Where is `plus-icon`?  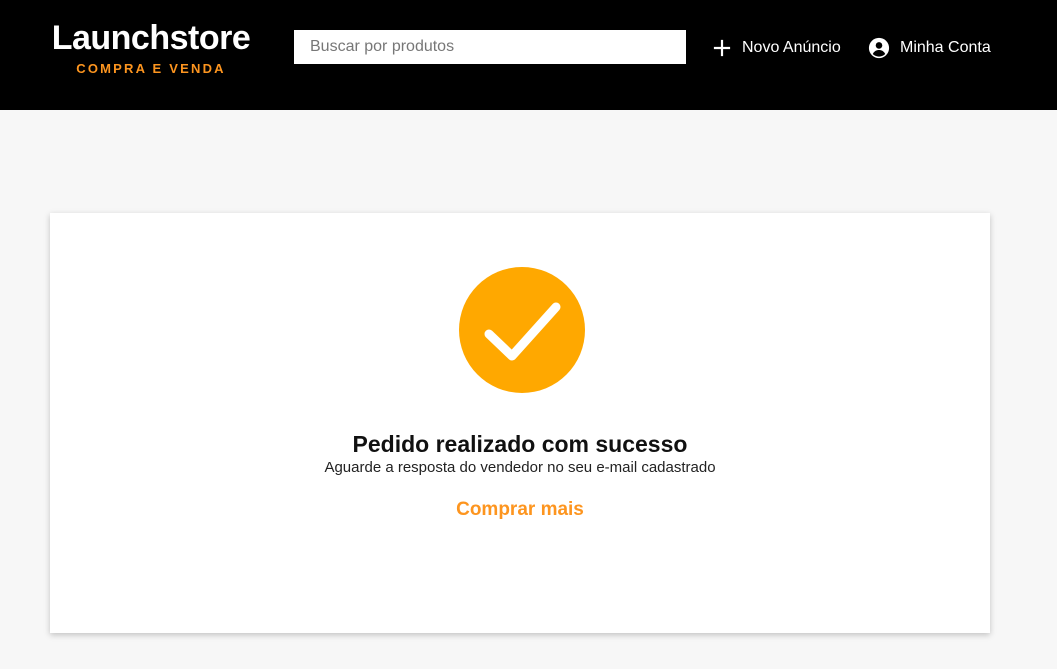 plus-icon is located at coordinates (722, 48).